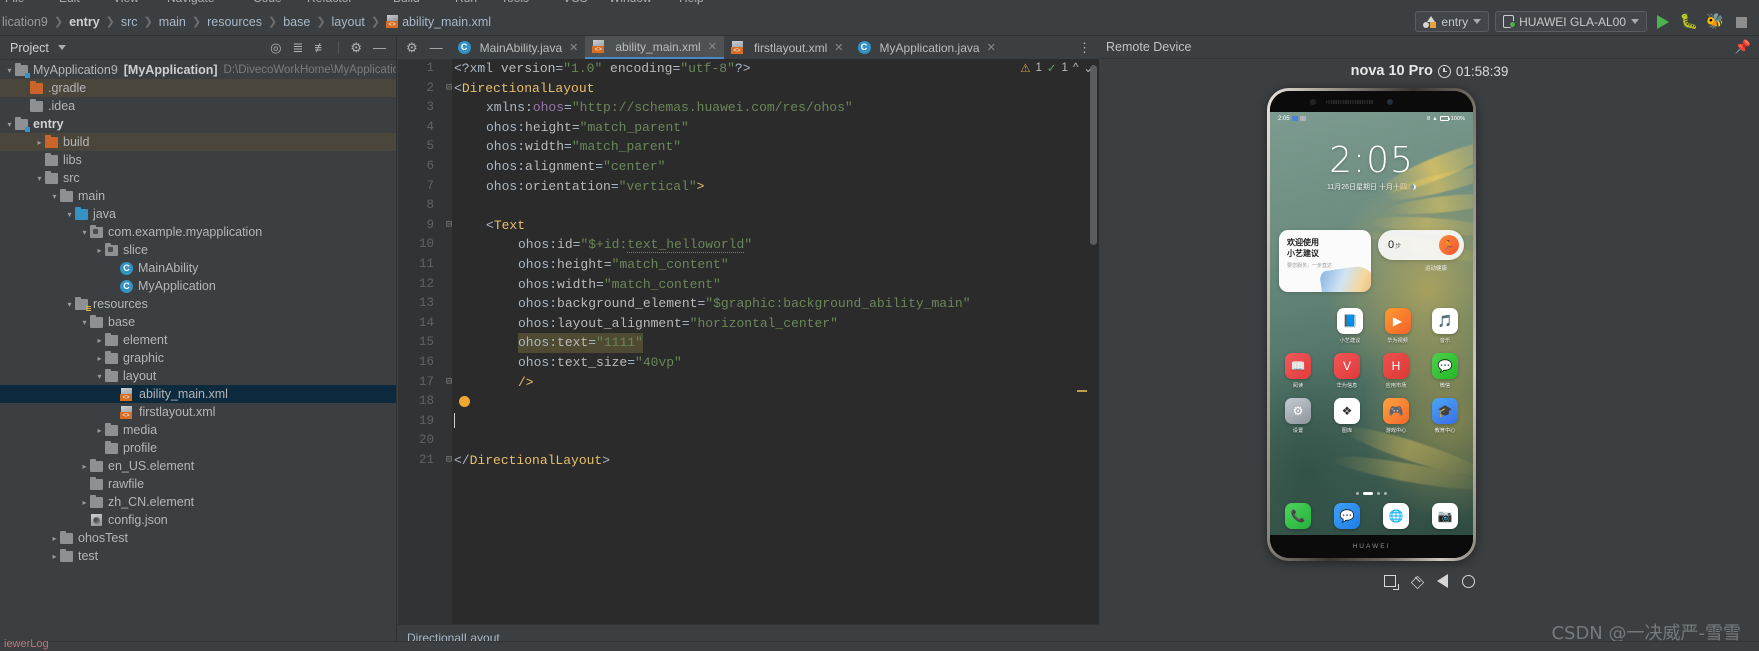 The image size is (1759, 651). What do you see at coordinates (1347, 416) in the screenshot?
I see `app-icon-gallery: ❖ 图库` at bounding box center [1347, 416].